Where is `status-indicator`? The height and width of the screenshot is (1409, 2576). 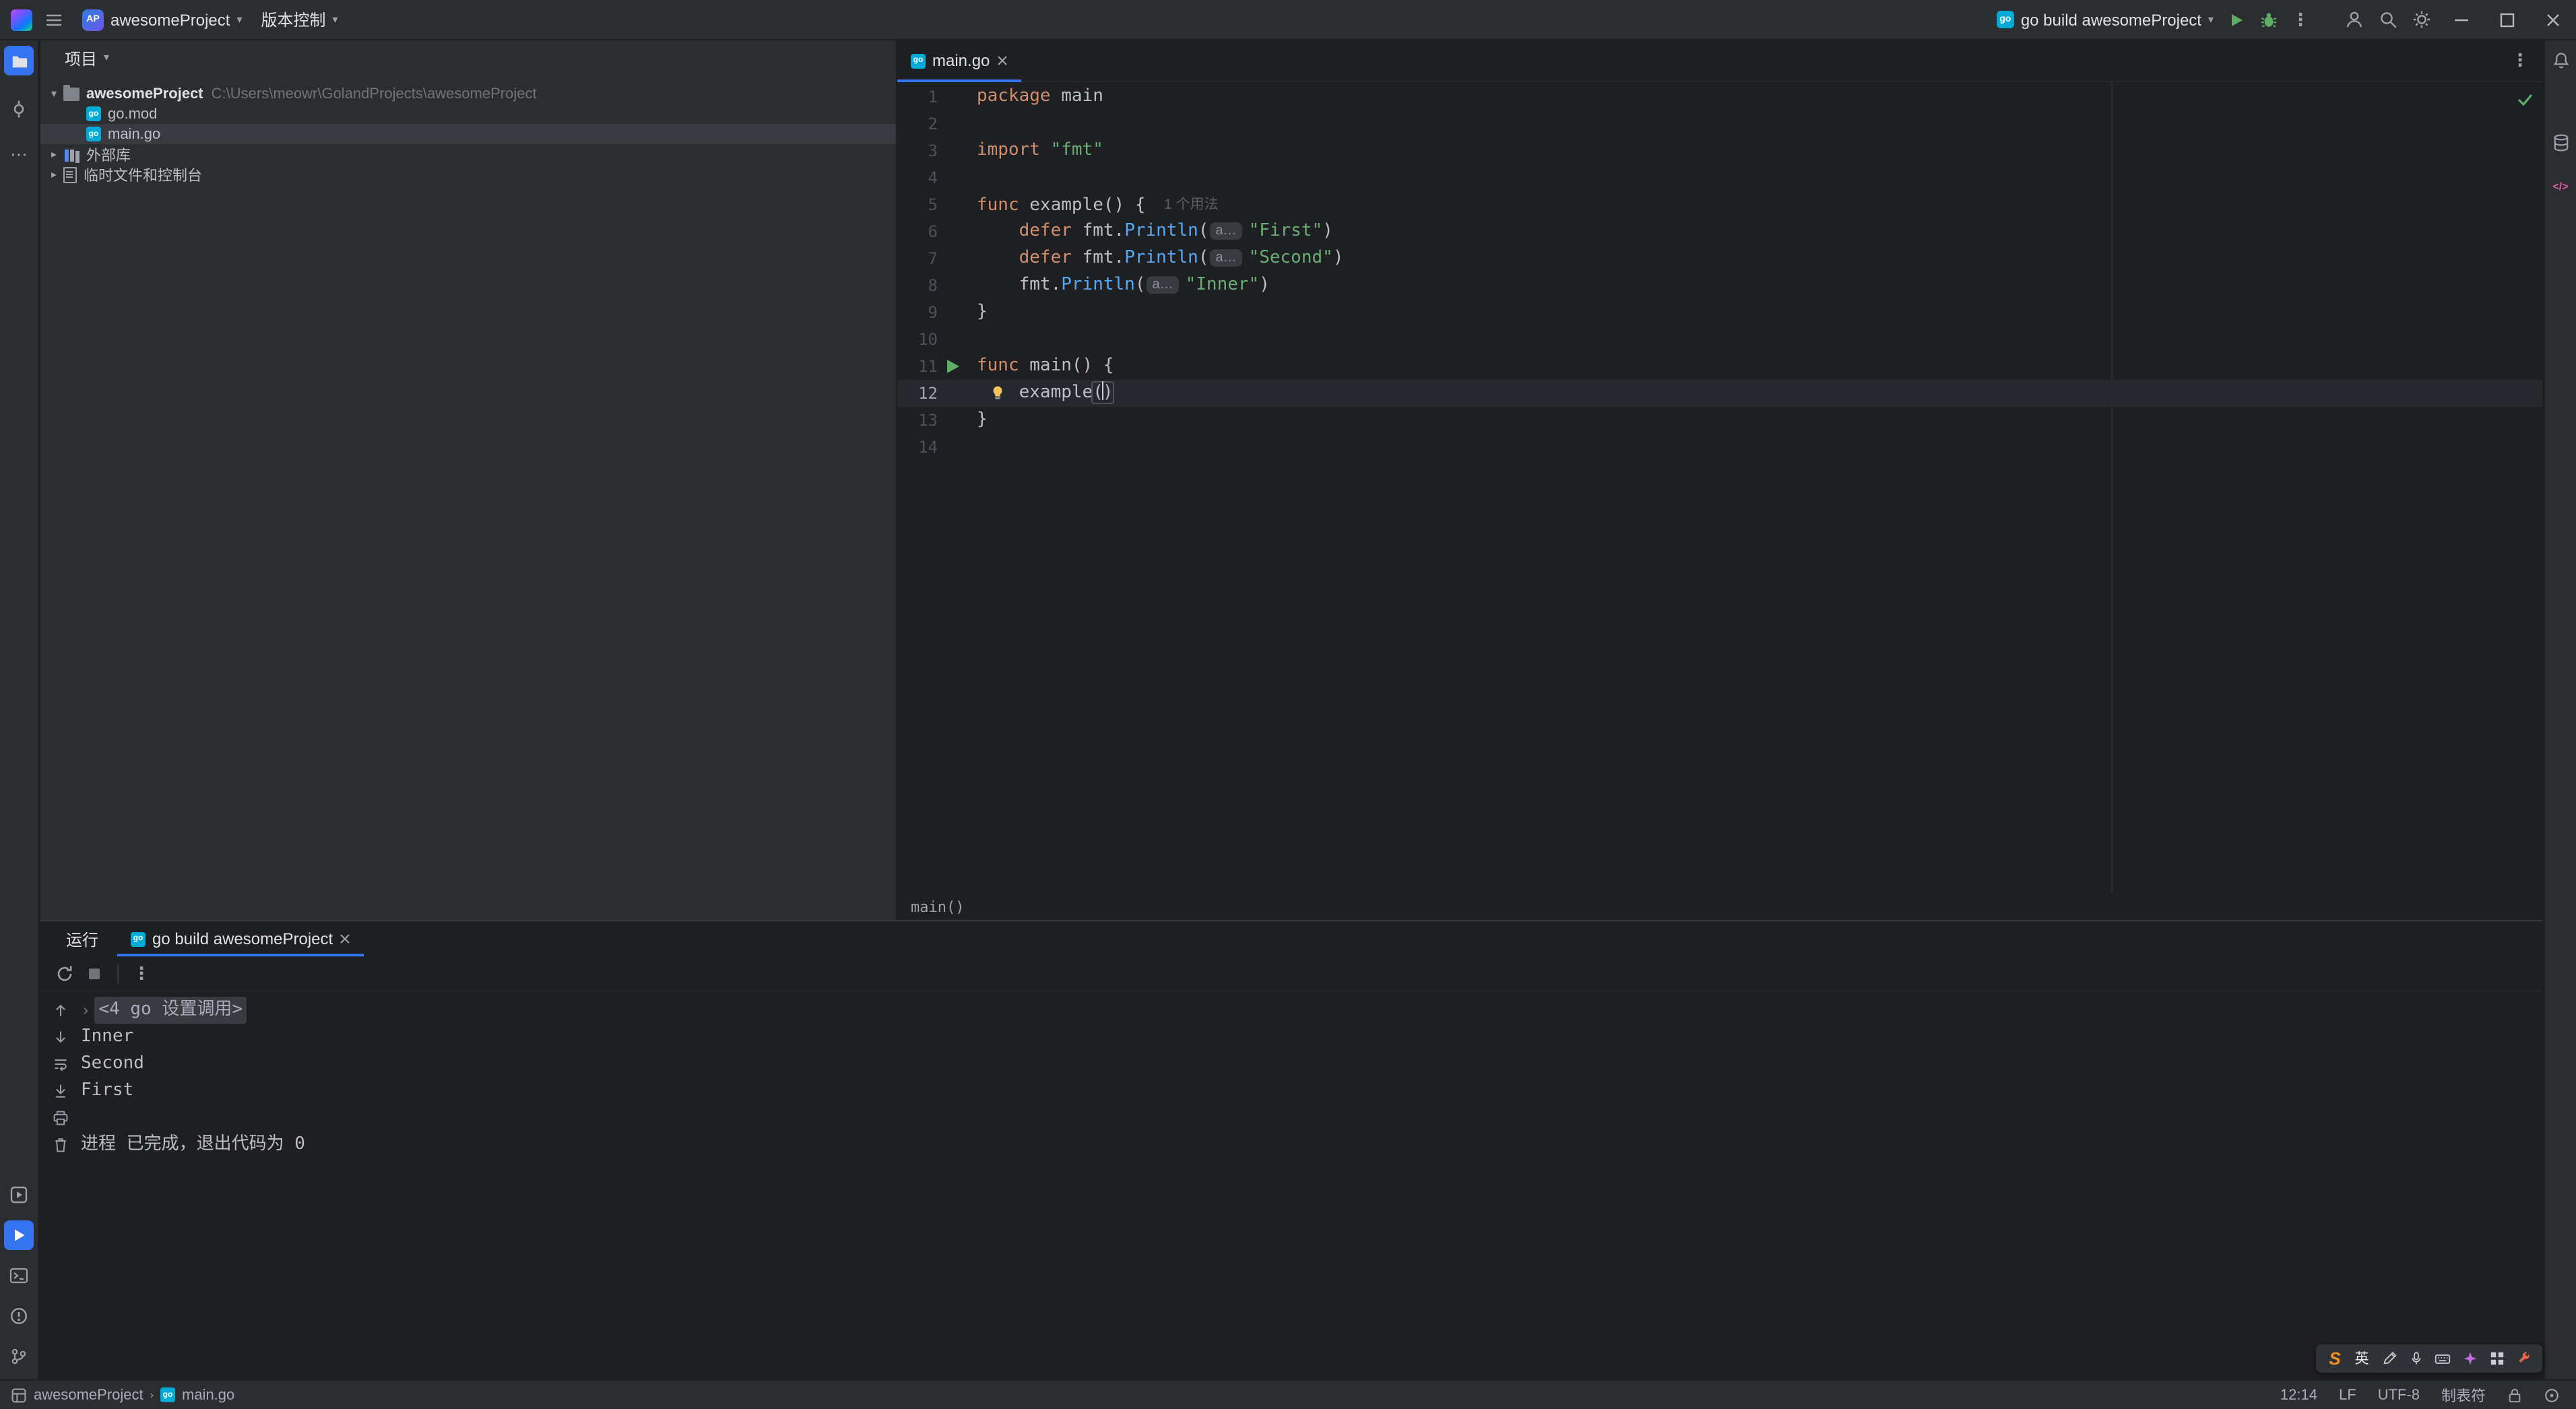 status-indicator is located at coordinates (2552, 1395).